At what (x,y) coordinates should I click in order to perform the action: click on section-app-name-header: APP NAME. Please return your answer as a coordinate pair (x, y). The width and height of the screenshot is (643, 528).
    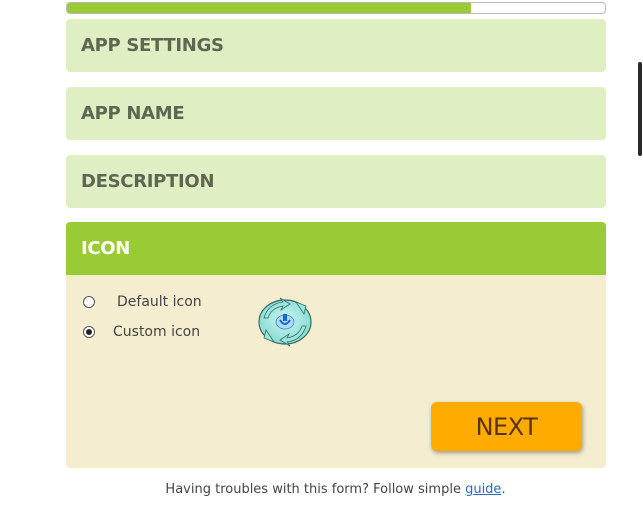
    Looking at the image, I should click on (336, 113).